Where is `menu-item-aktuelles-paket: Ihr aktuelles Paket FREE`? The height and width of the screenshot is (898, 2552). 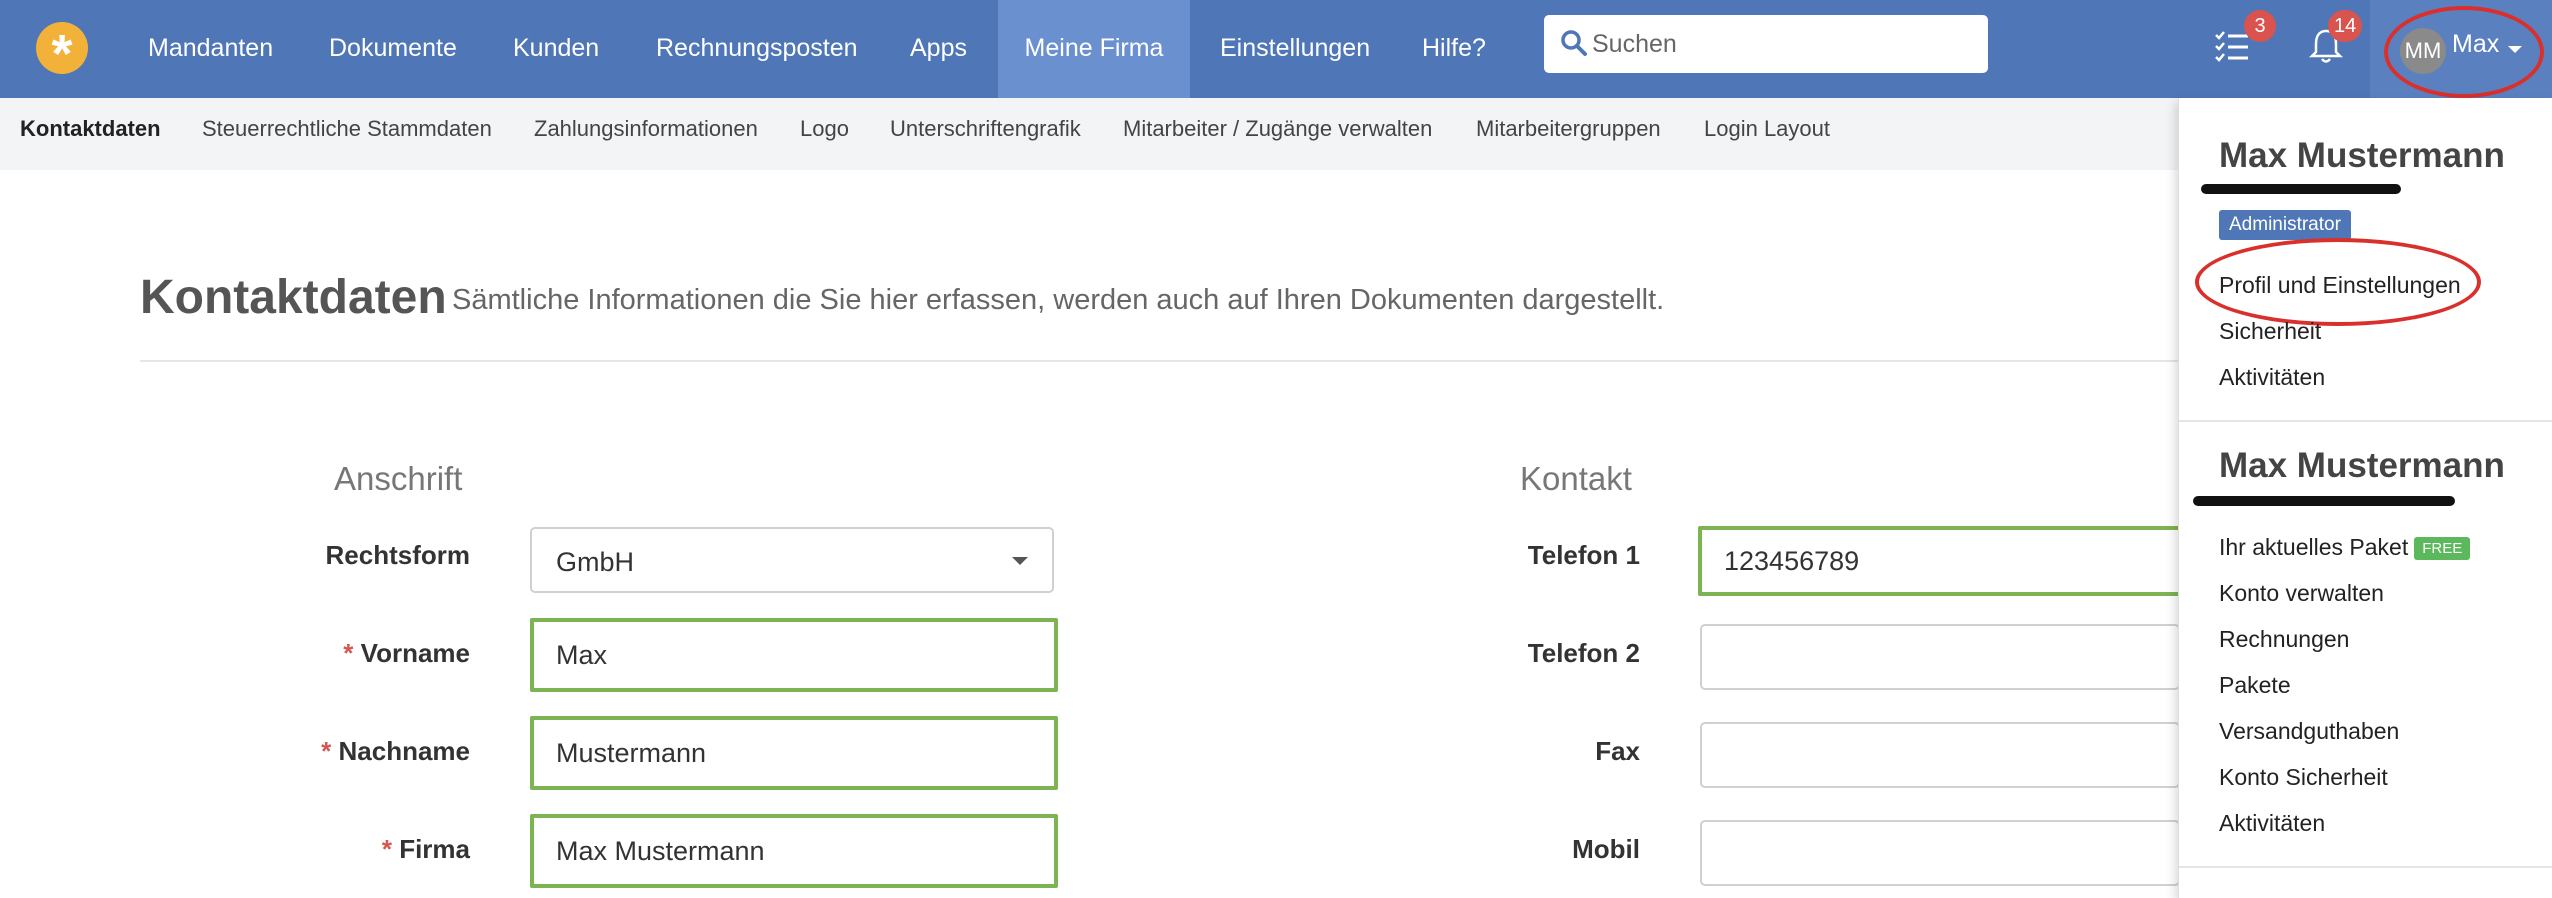 menu-item-aktuelles-paket: Ihr aktuelles Paket FREE is located at coordinates (2345, 547).